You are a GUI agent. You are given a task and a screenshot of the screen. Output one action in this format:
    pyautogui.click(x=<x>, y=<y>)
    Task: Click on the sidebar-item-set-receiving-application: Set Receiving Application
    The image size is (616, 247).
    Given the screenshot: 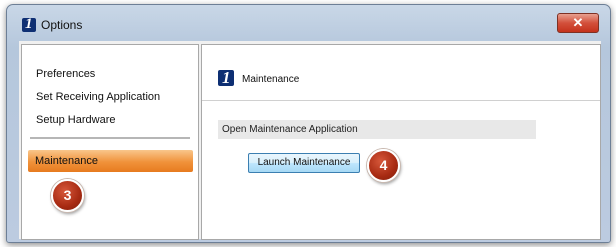 What is the action you would take?
    pyautogui.click(x=110, y=97)
    